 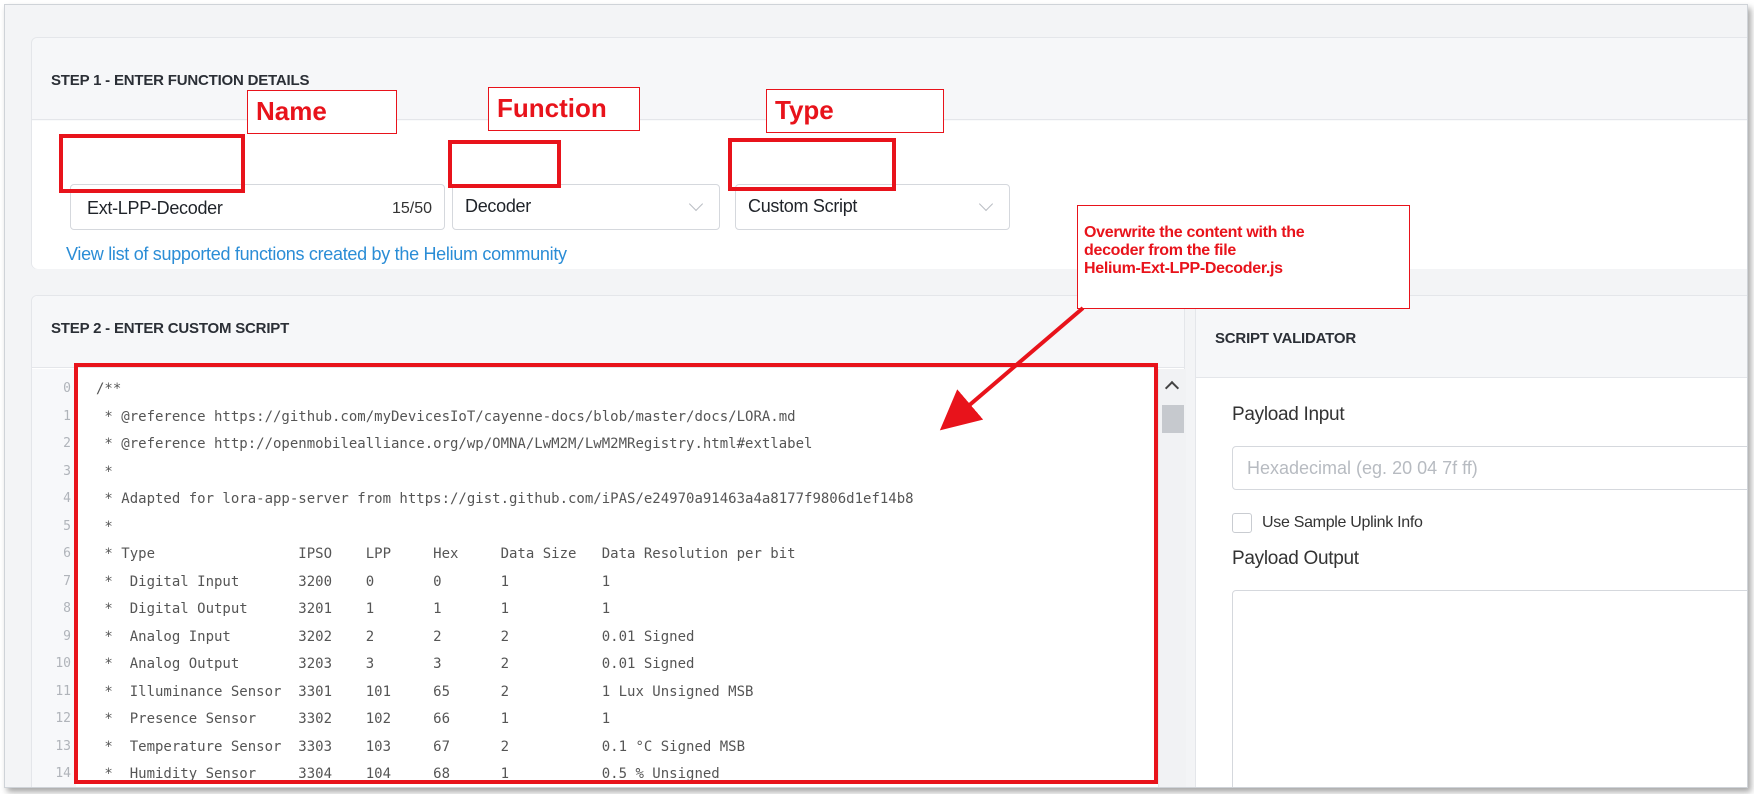 I want to click on payload-output-area, so click(x=1489, y=688).